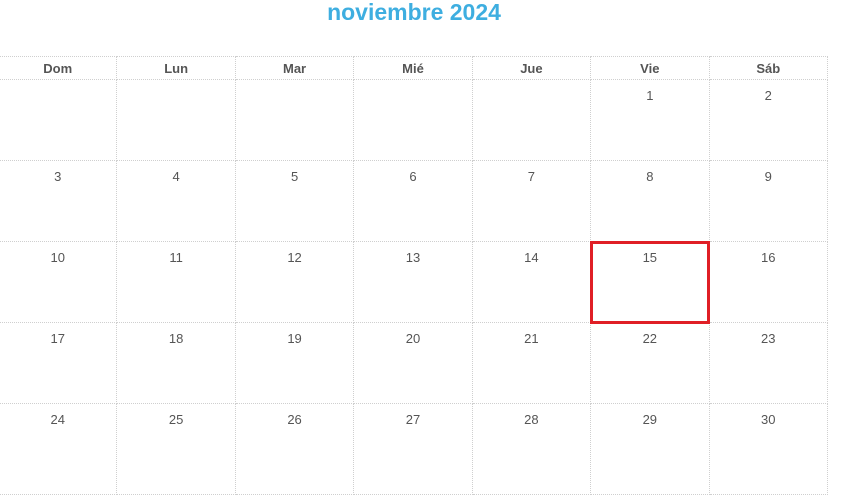  Describe the element at coordinates (650, 95) in the screenshot. I see `day-number: 1` at that location.